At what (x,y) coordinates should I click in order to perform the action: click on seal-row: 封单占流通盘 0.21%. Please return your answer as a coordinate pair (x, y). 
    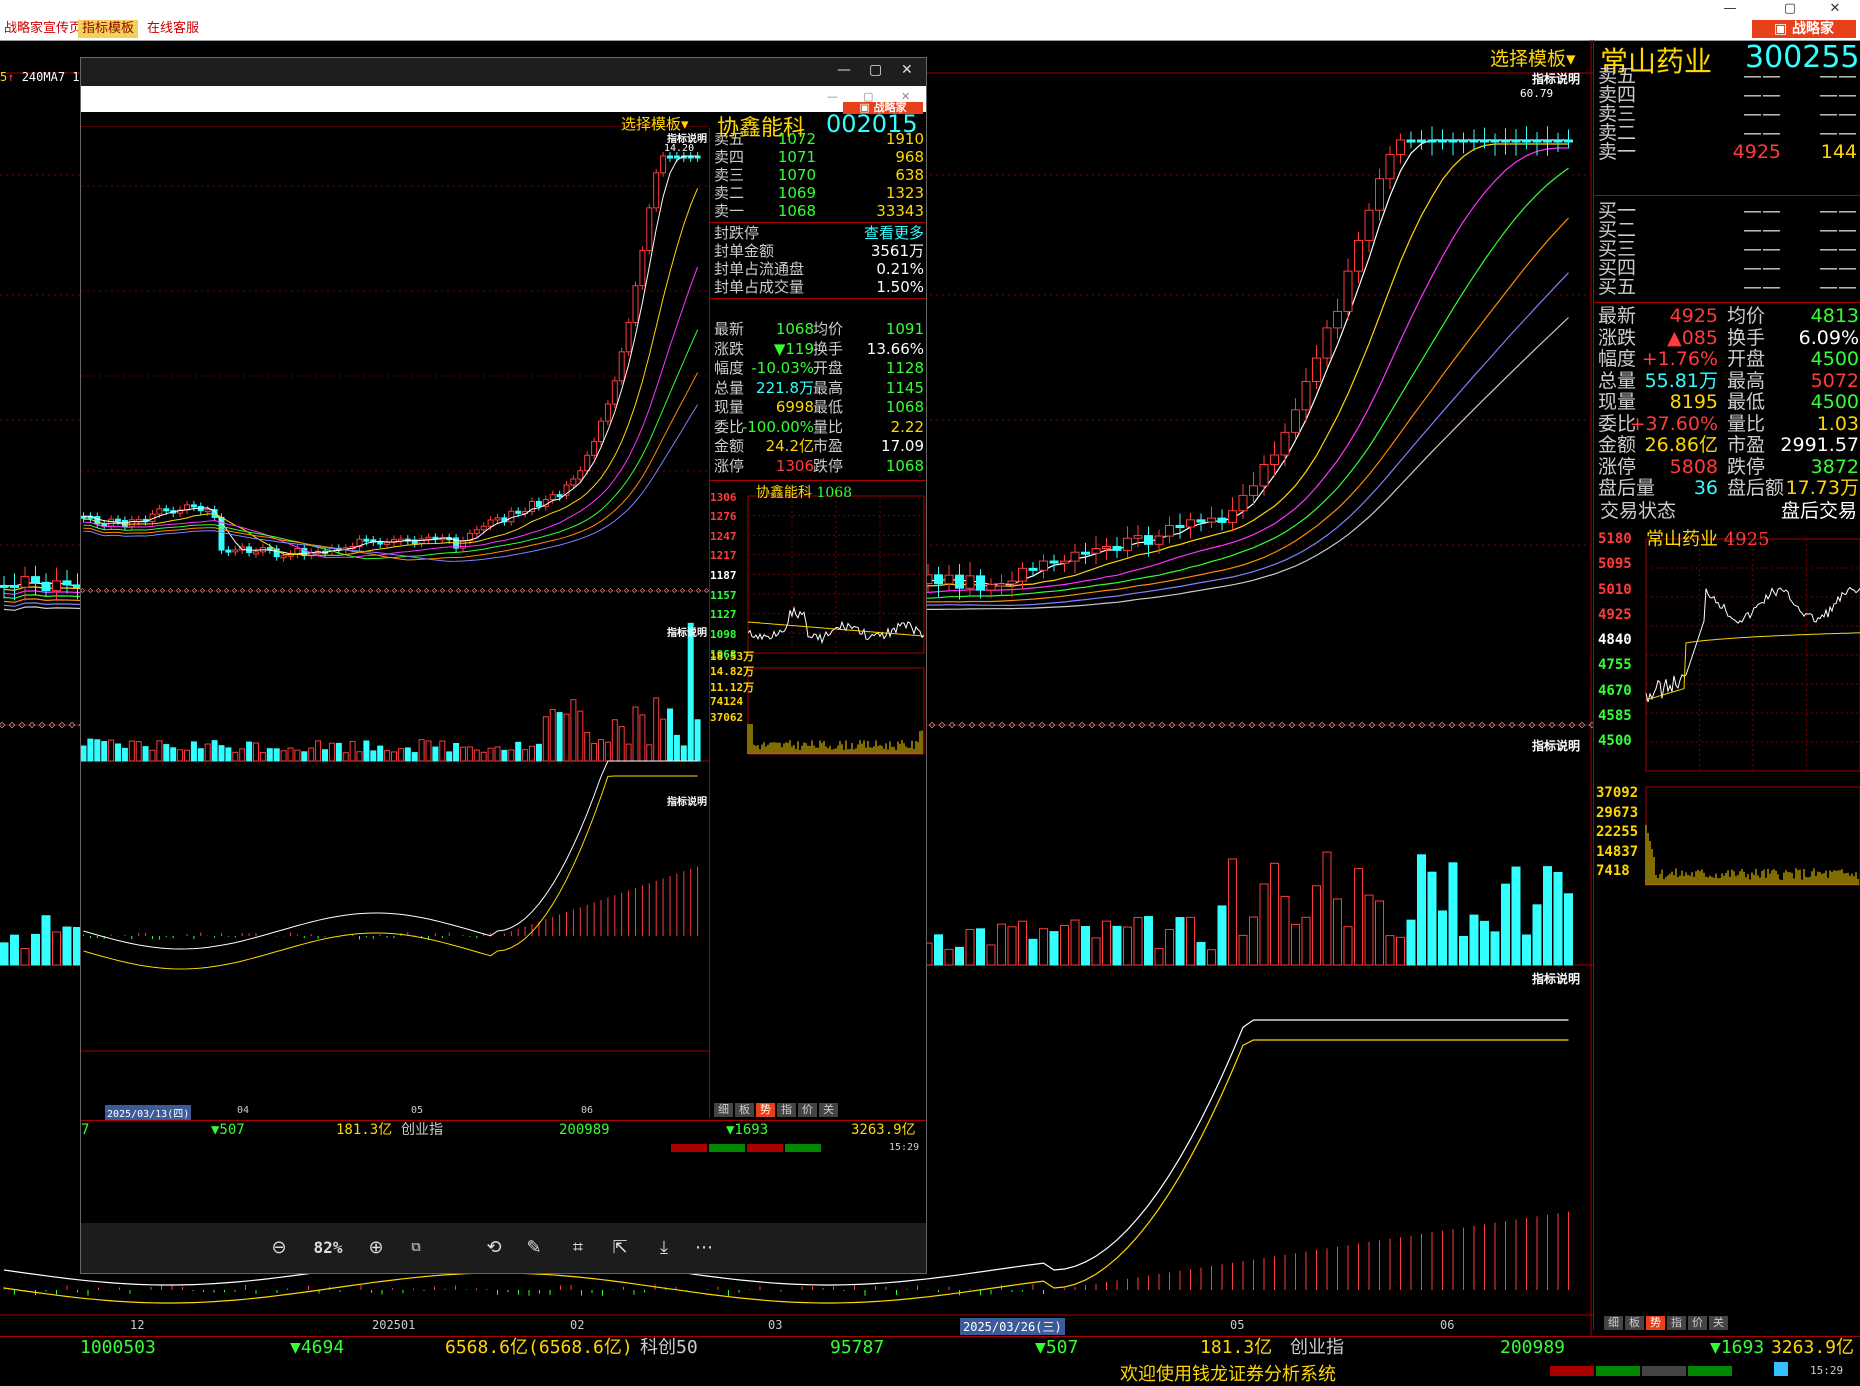
    Looking at the image, I should click on (818, 269).